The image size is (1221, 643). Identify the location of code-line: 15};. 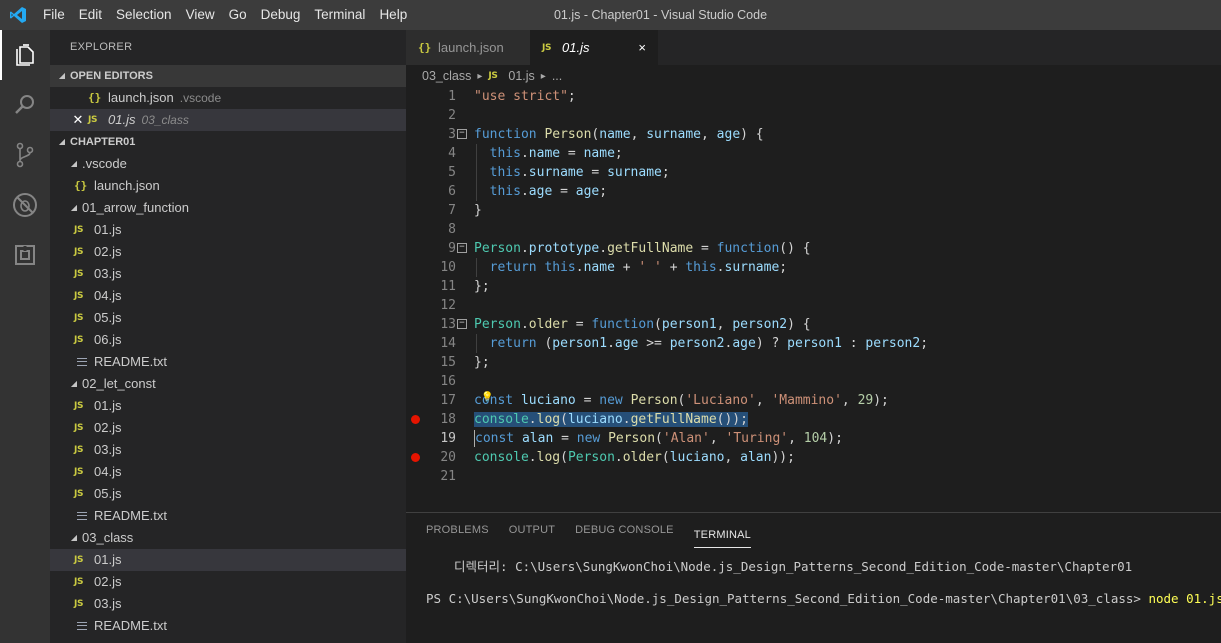
(813, 362).